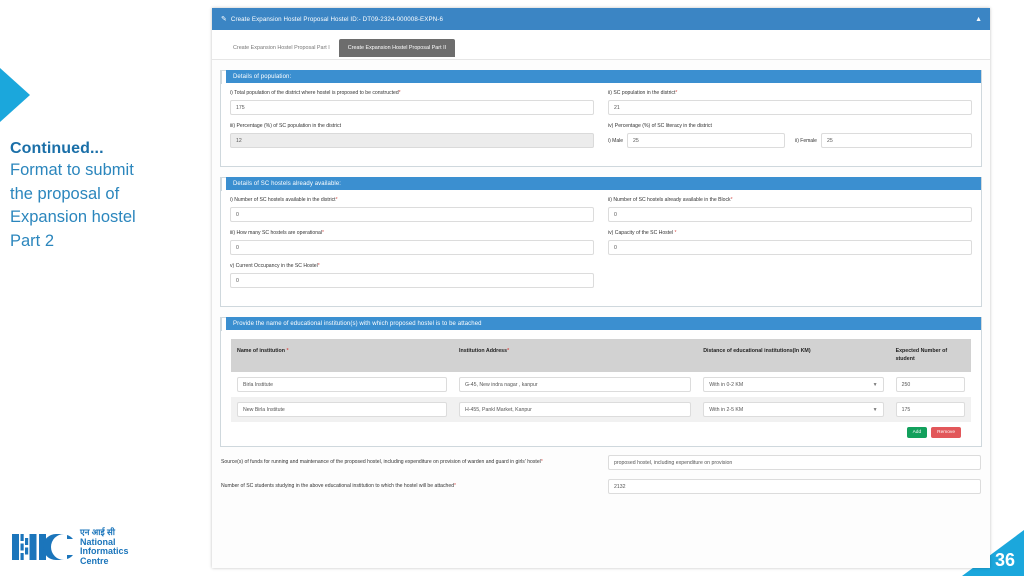  I want to click on female-label: ii) Female, so click(806, 140).